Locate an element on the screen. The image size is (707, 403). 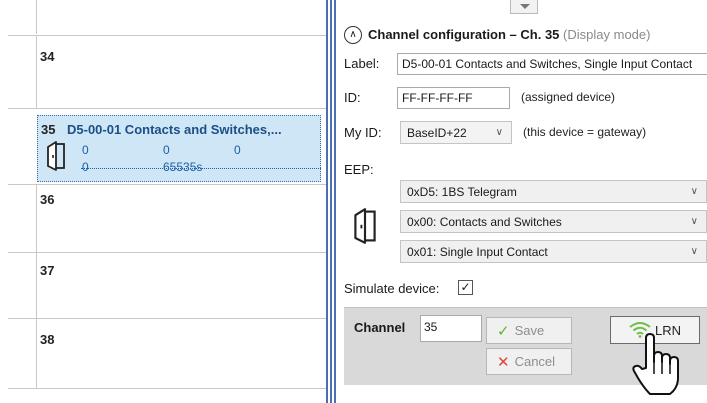
channel-cell-37: 37 is located at coordinates (181, 282).